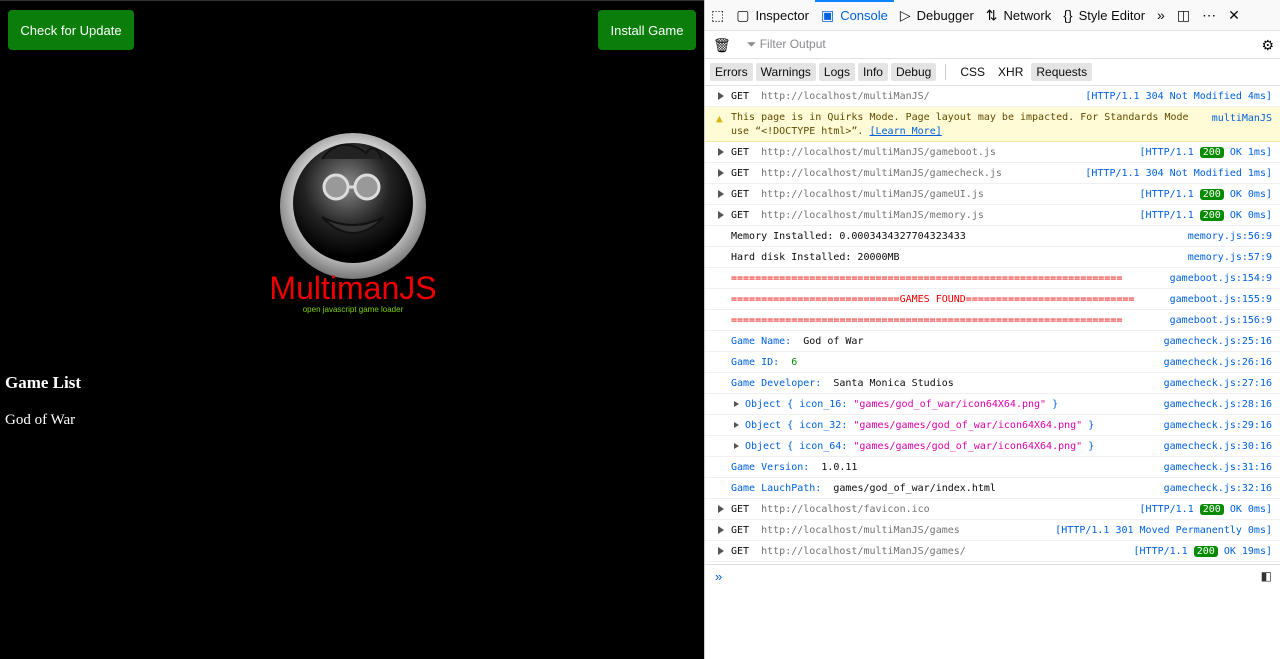  I want to click on log-value: 6, so click(794, 362).